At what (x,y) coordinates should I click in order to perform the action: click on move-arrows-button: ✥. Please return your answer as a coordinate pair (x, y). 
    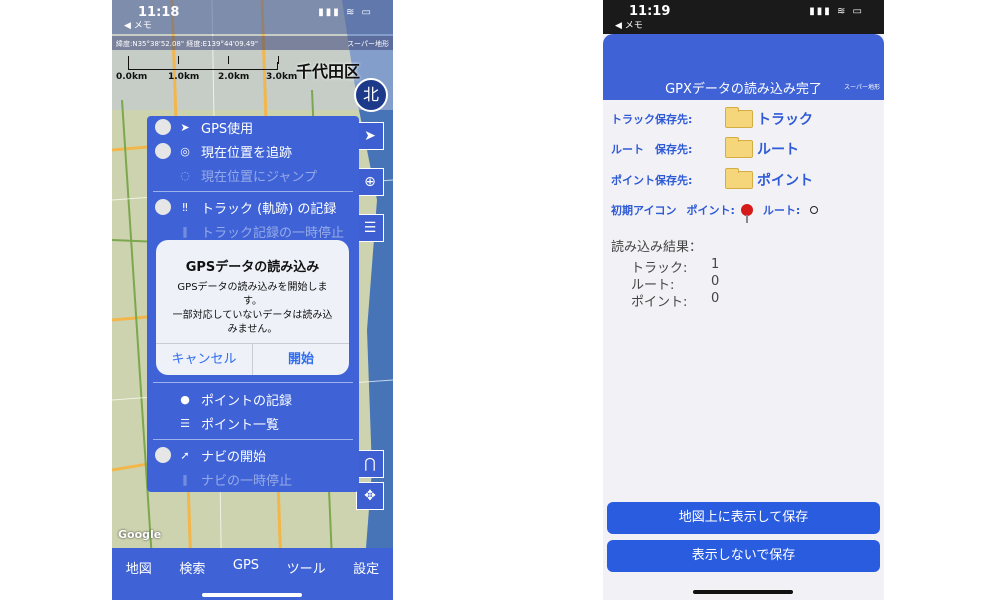
    Looking at the image, I should click on (370, 496).